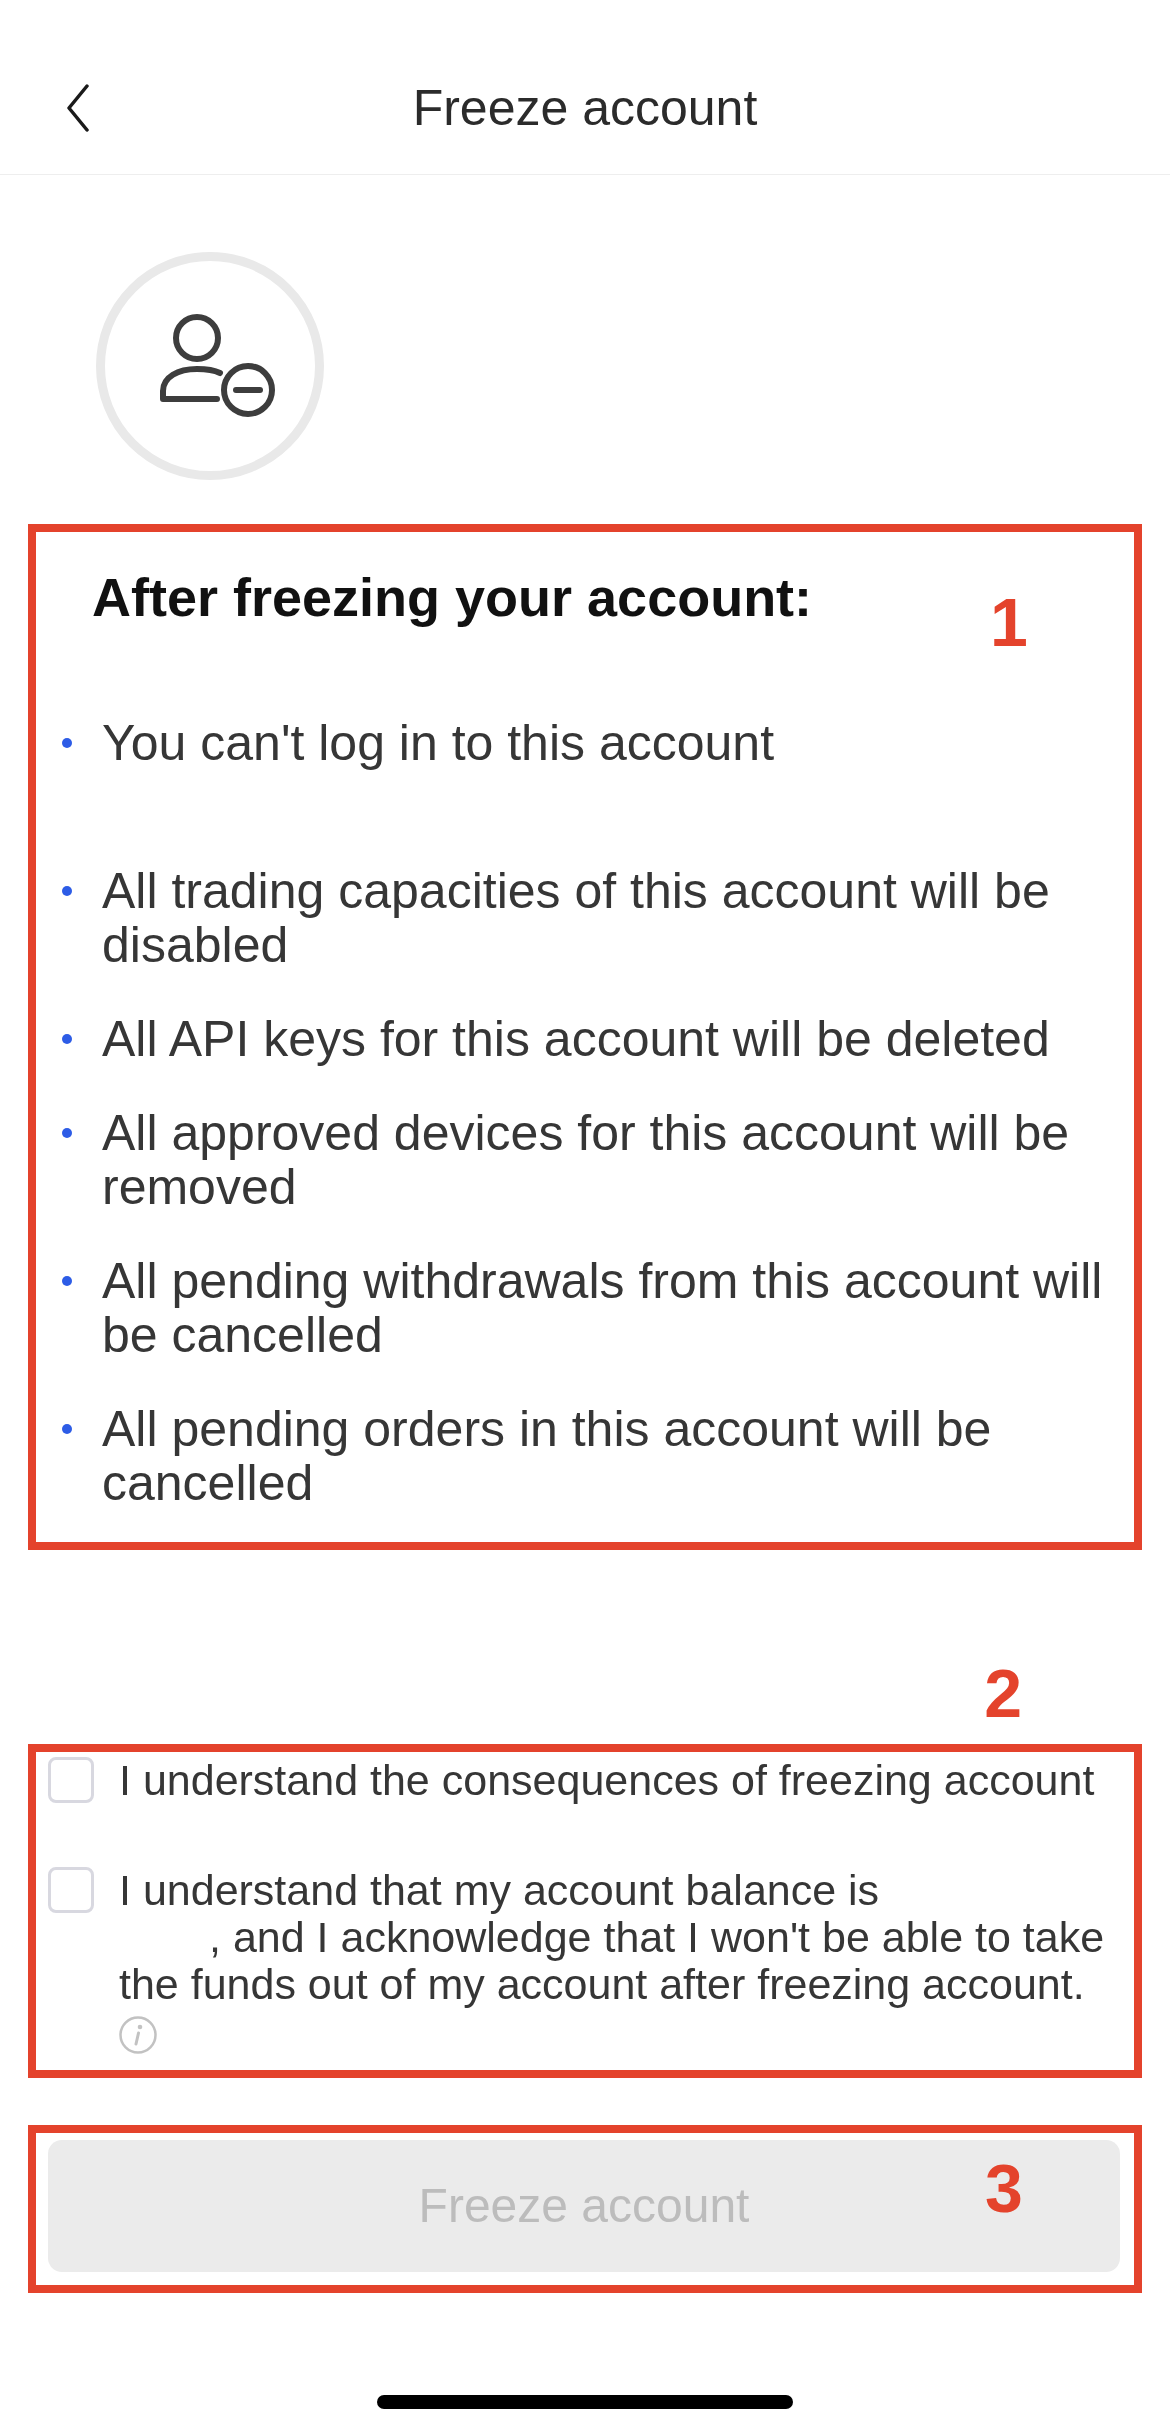 The image size is (1170, 2434). I want to click on consent-text: , and I acknowledge that I won't be able to take the funds out of my account after freezing account., so click(612, 1961).